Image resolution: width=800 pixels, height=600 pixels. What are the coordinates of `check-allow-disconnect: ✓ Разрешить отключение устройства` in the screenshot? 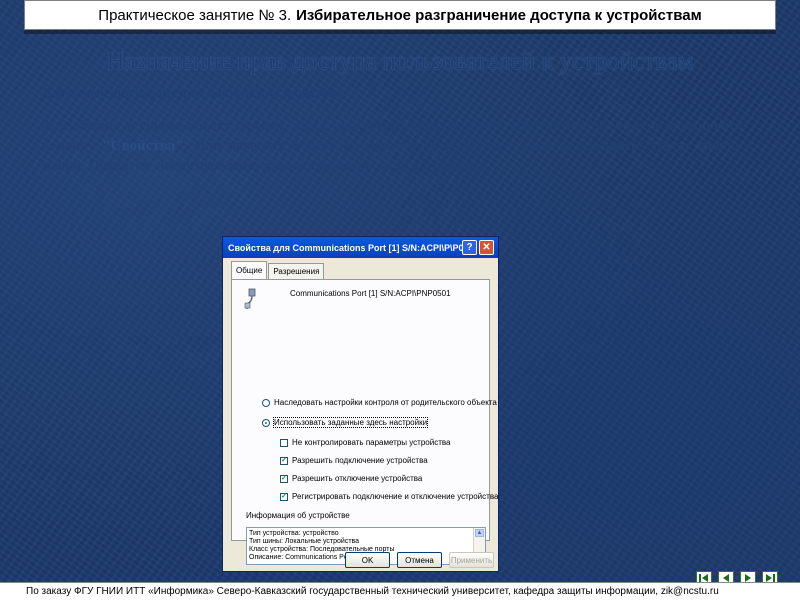 It's located at (351, 478).